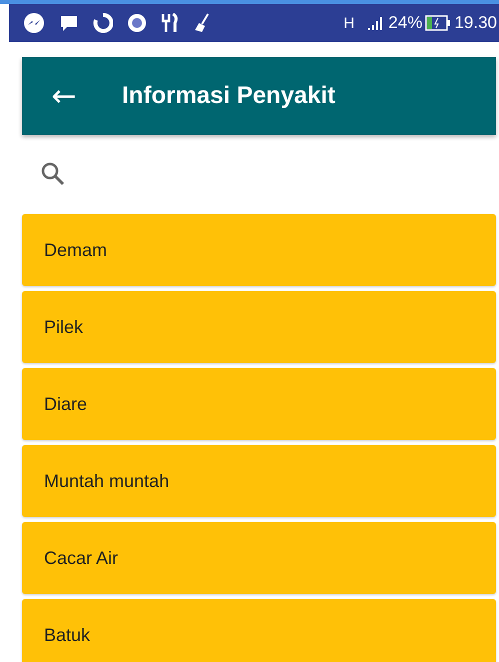  I want to click on broom-icon, so click(202, 23).